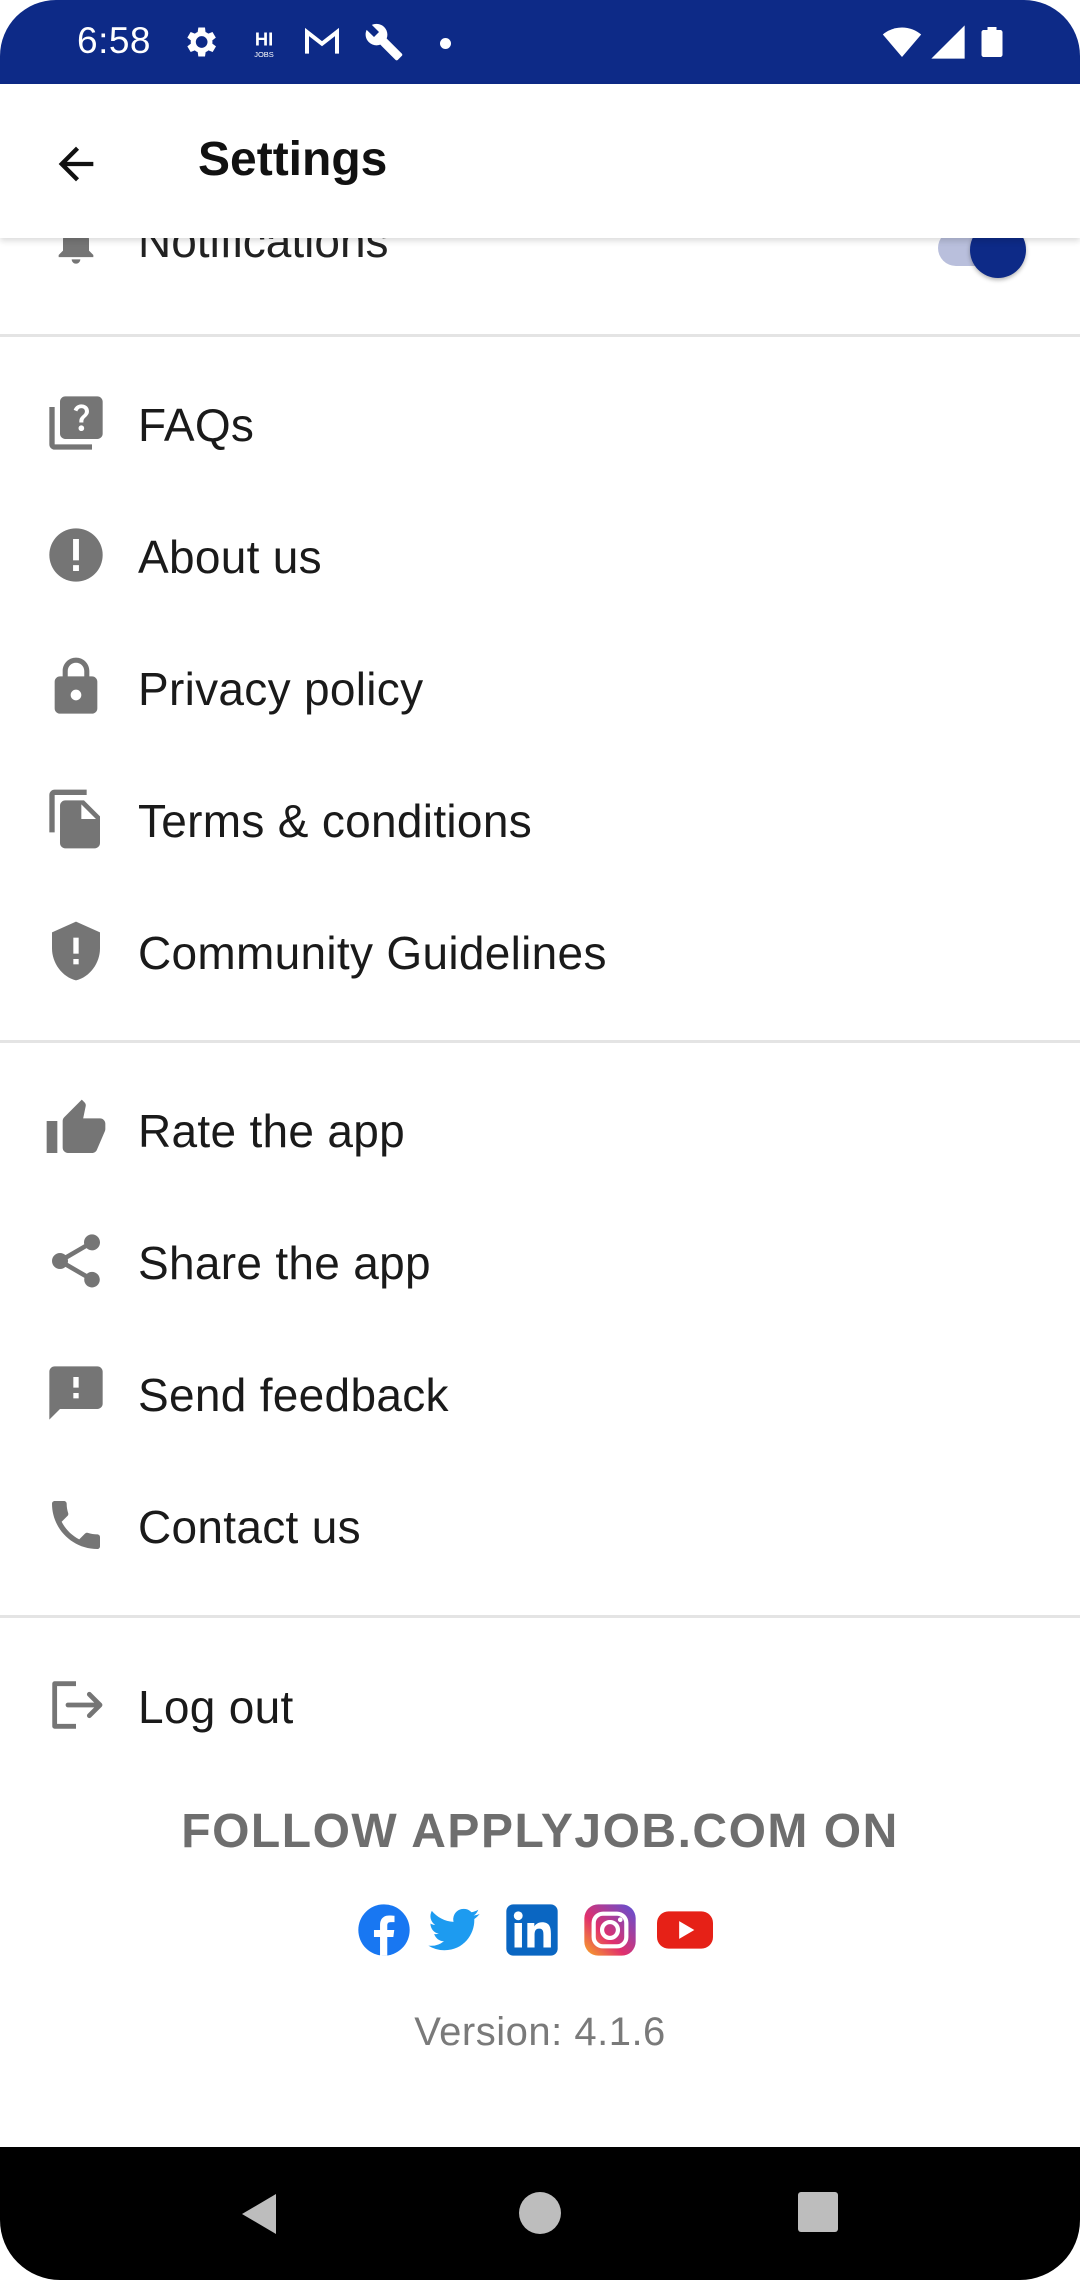 The height and width of the screenshot is (2280, 1080). What do you see at coordinates (540, 161) in the screenshot?
I see `app-bar: Settings` at bounding box center [540, 161].